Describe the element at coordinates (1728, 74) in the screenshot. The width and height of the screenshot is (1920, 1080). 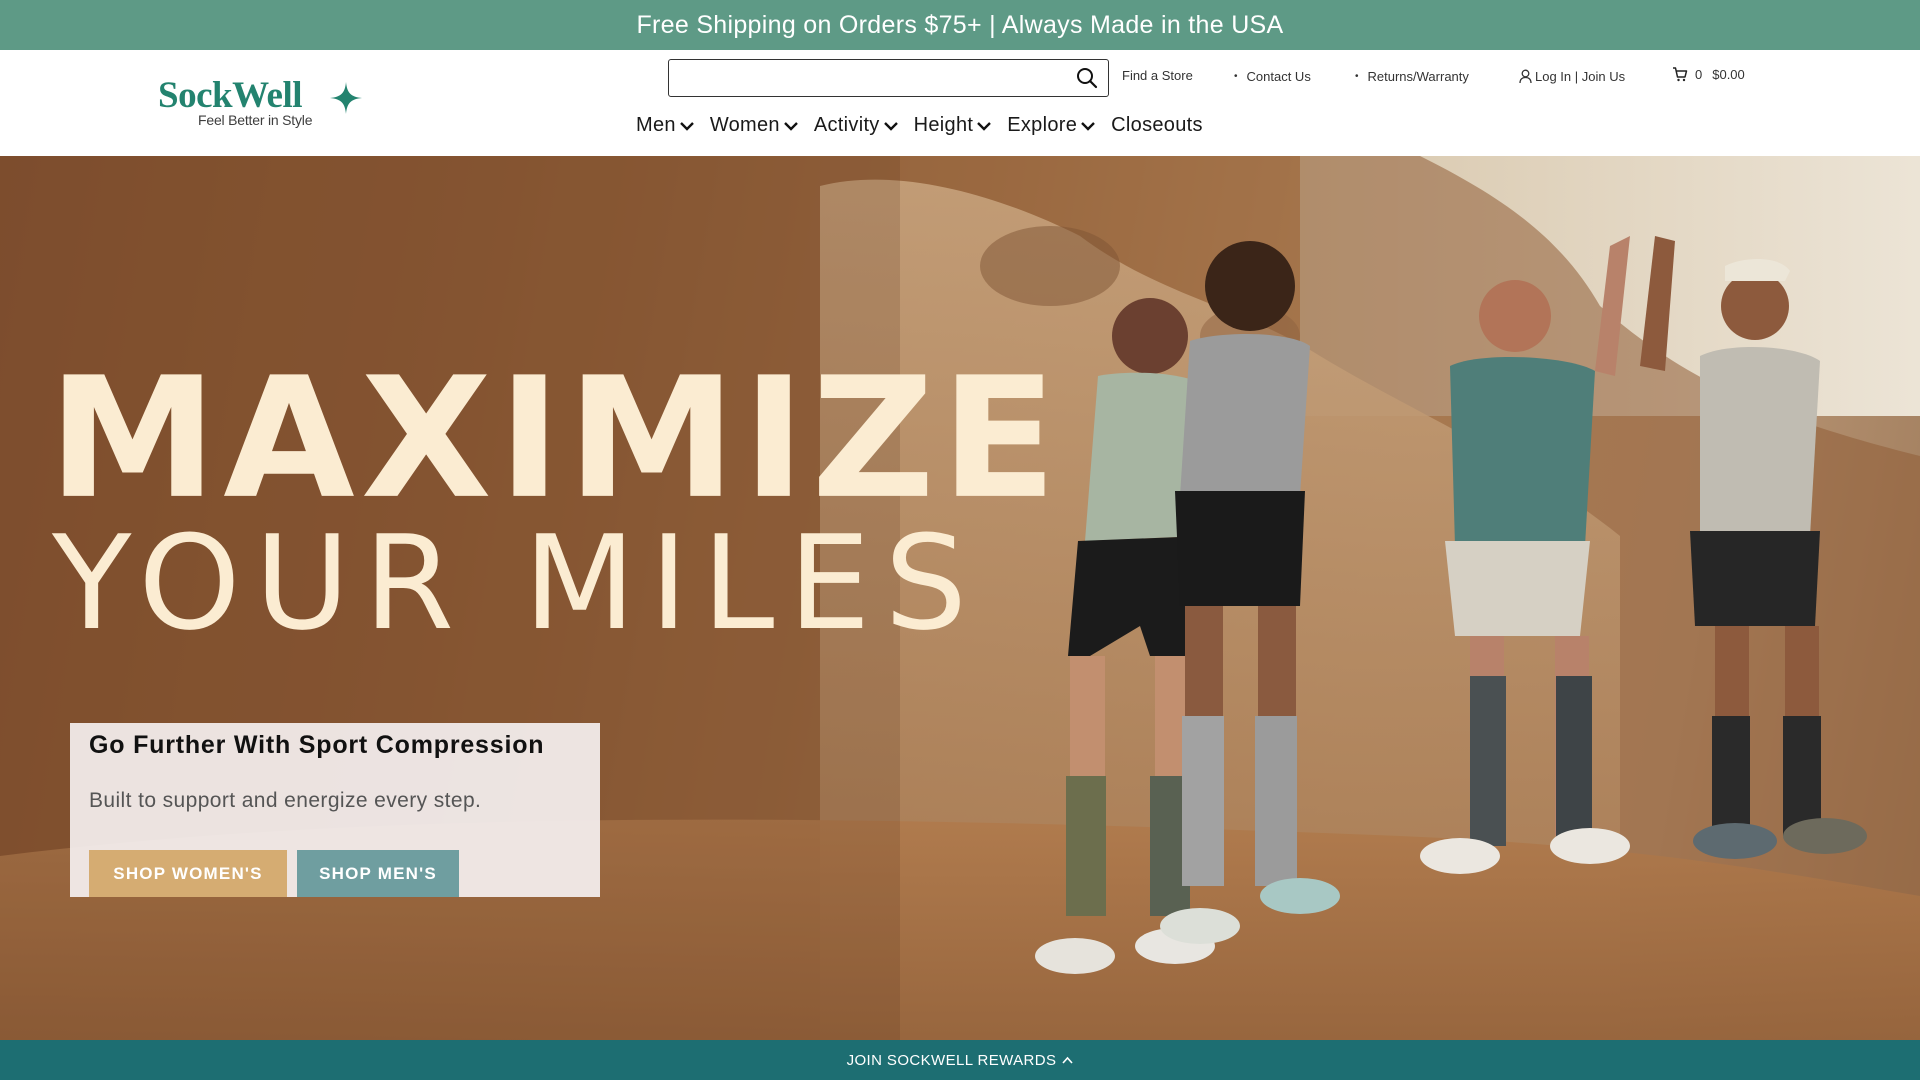
I see `cart-total: $0.00` at that location.